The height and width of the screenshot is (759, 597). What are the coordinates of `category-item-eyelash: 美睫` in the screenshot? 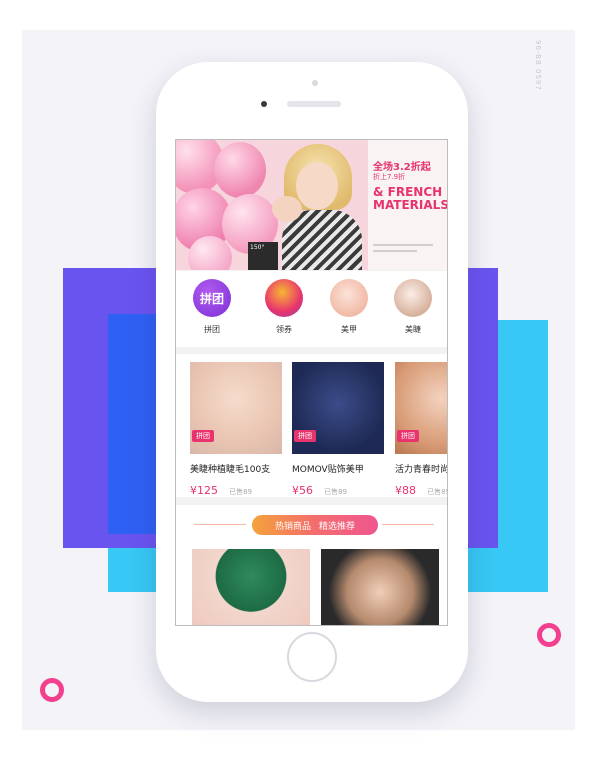 It's located at (413, 307).